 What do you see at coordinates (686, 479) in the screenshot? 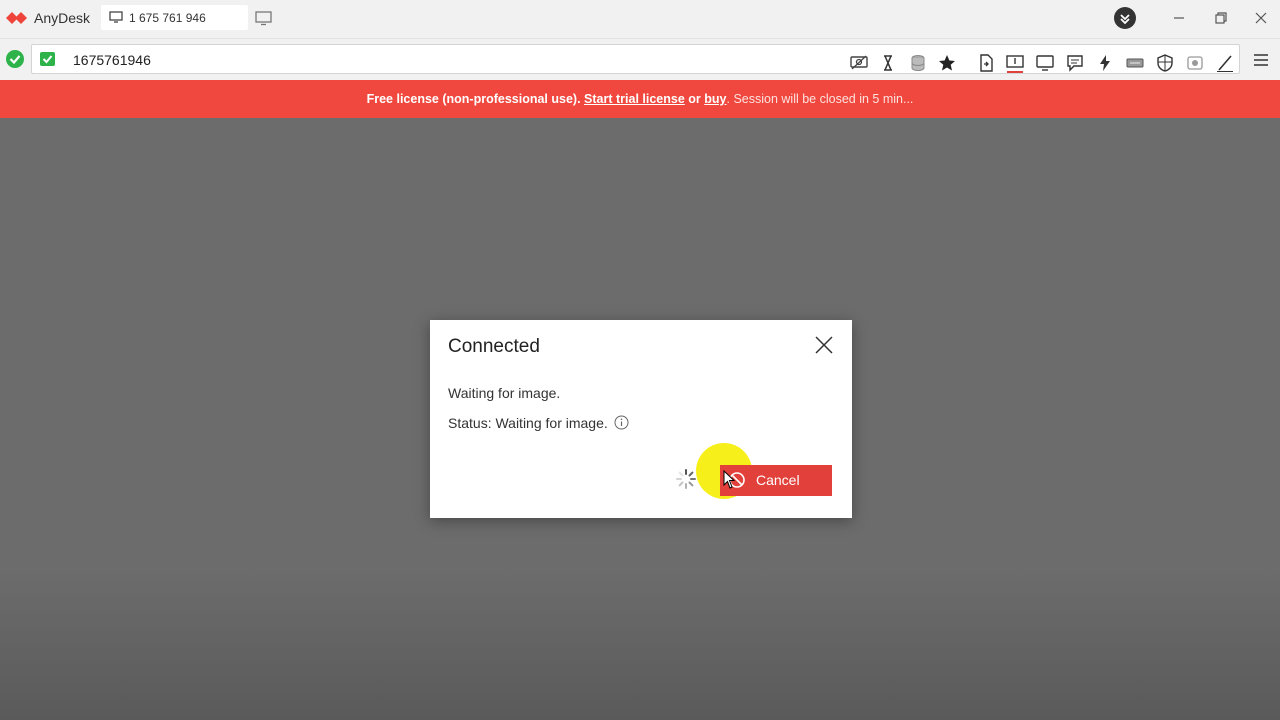
I see `spinner-icon` at bounding box center [686, 479].